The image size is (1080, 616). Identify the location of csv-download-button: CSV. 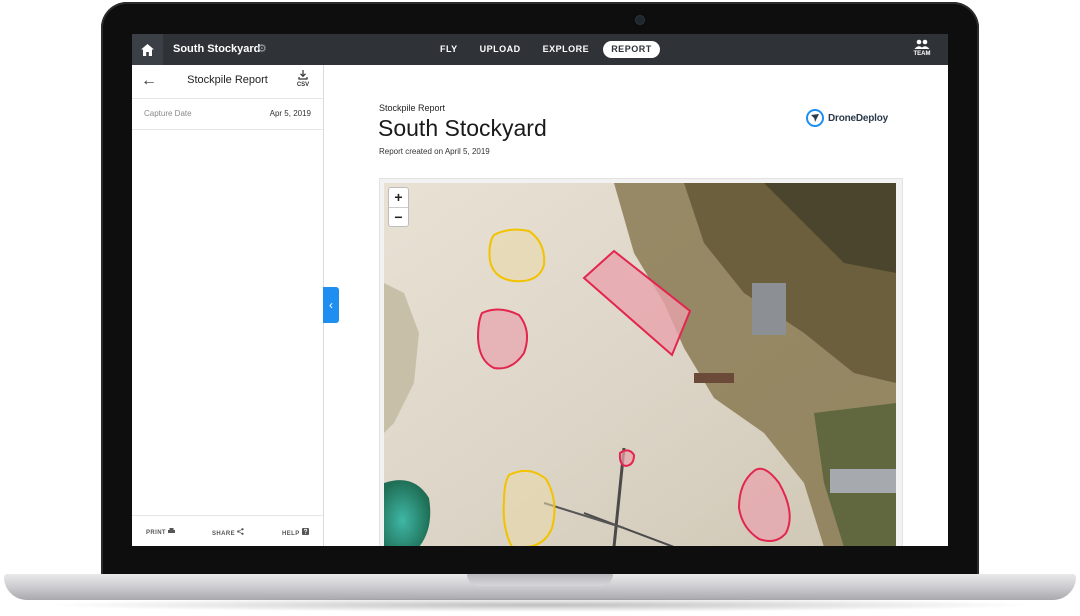
(303, 79).